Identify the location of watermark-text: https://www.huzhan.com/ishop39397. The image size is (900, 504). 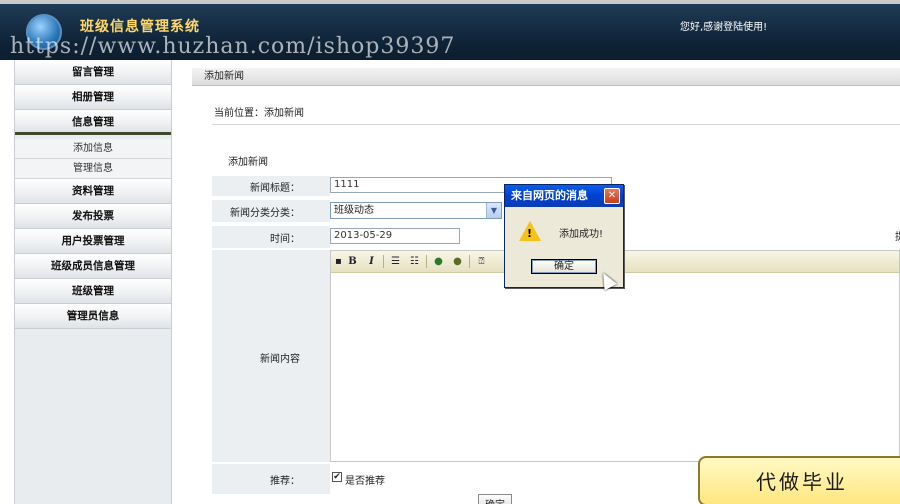
(233, 46).